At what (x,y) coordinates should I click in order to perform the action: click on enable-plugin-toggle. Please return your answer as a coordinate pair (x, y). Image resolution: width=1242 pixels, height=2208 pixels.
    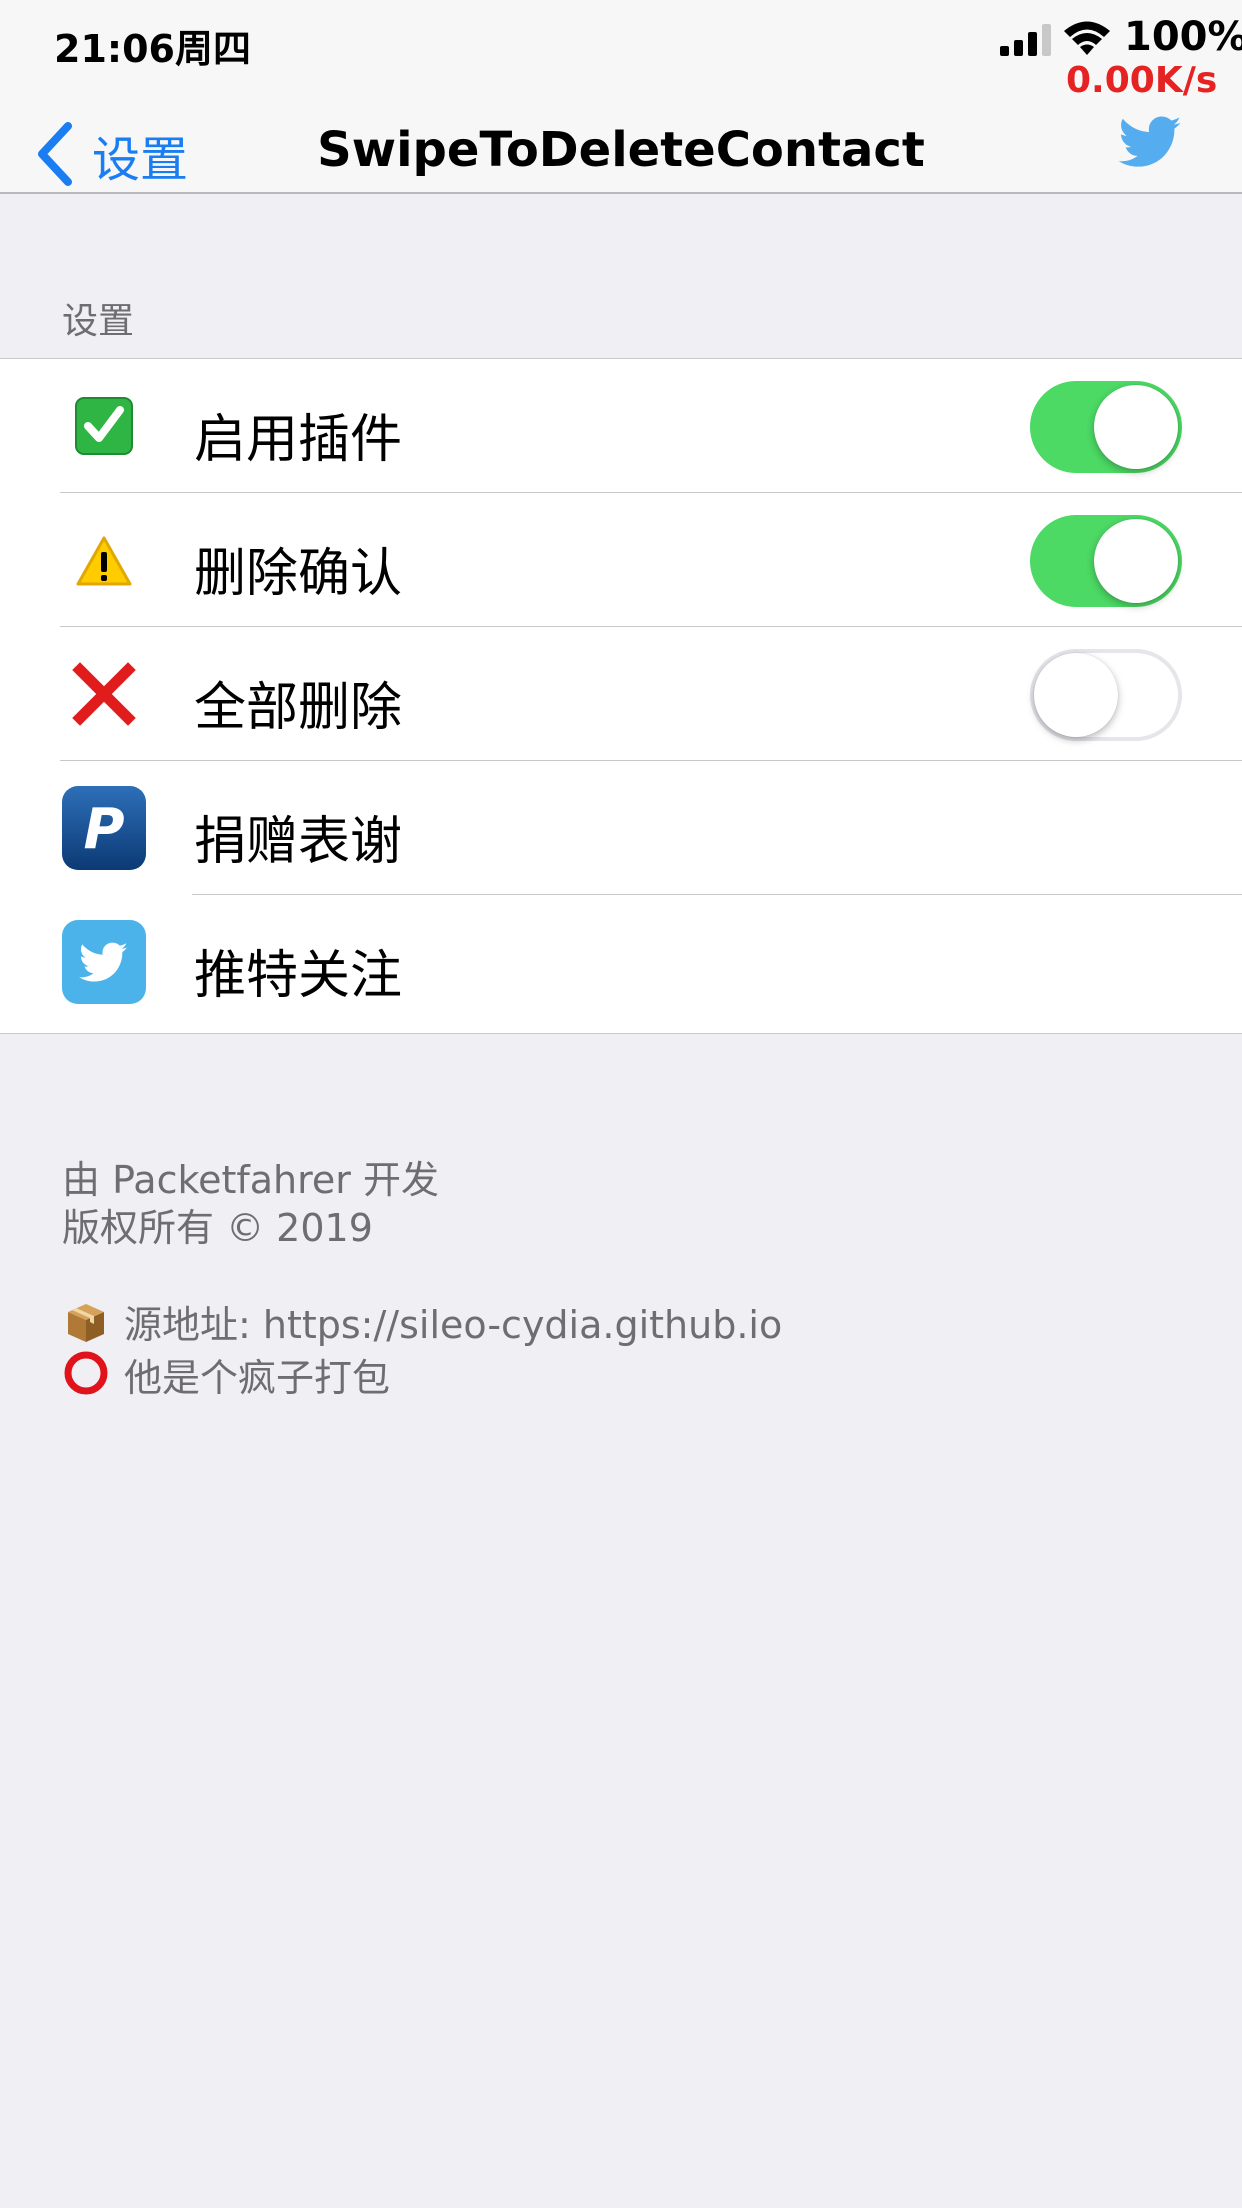
    Looking at the image, I should click on (1106, 427).